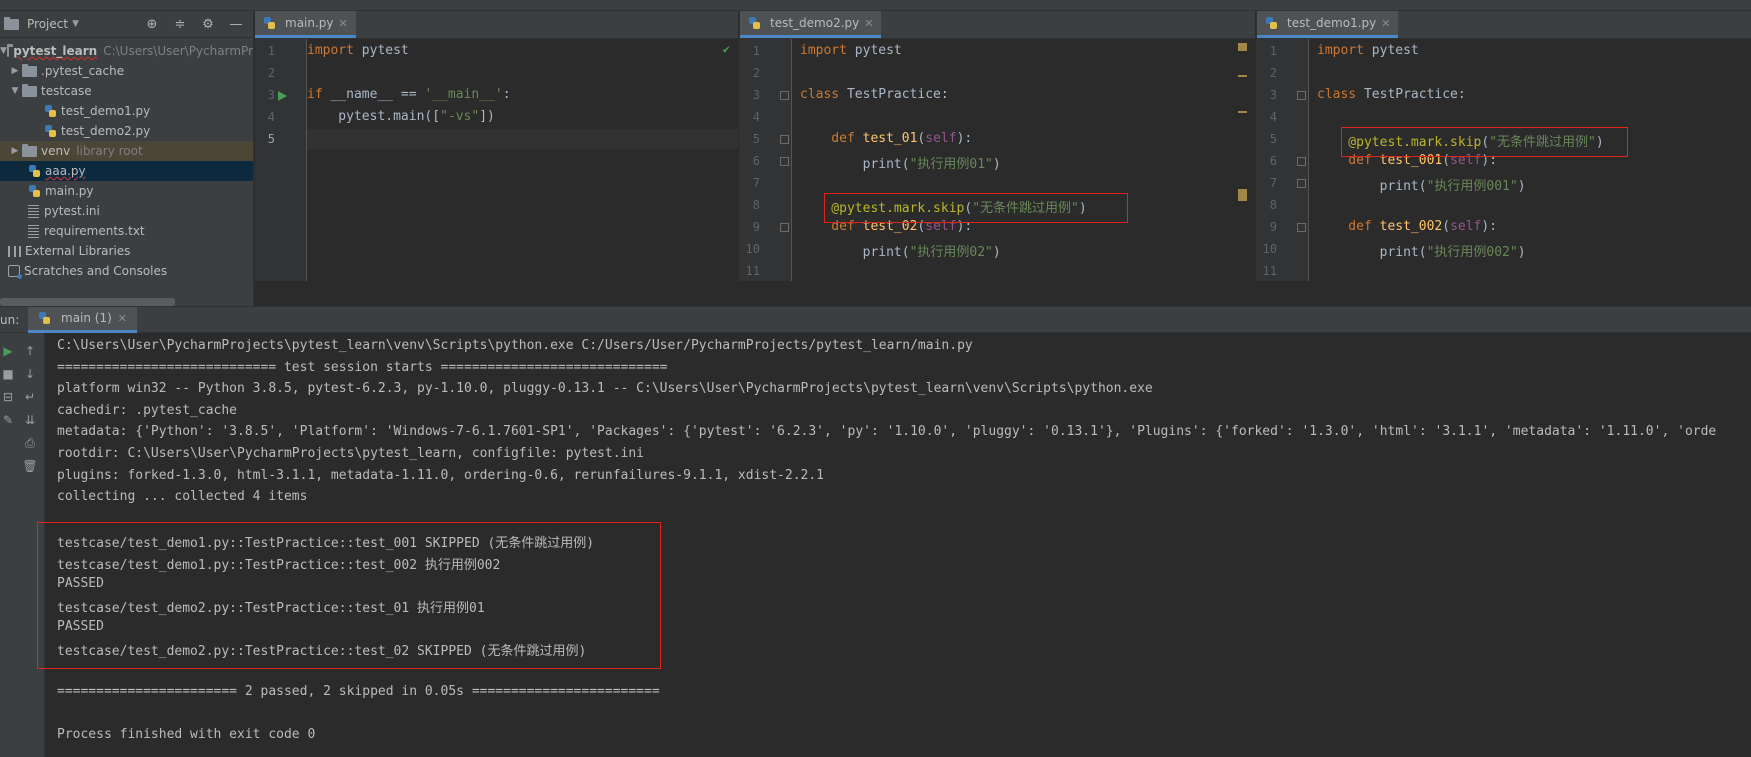 This screenshot has height=757, width=1751. What do you see at coordinates (126, 91) in the screenshot?
I see `tree-item-testcase: ▼ testcase` at bounding box center [126, 91].